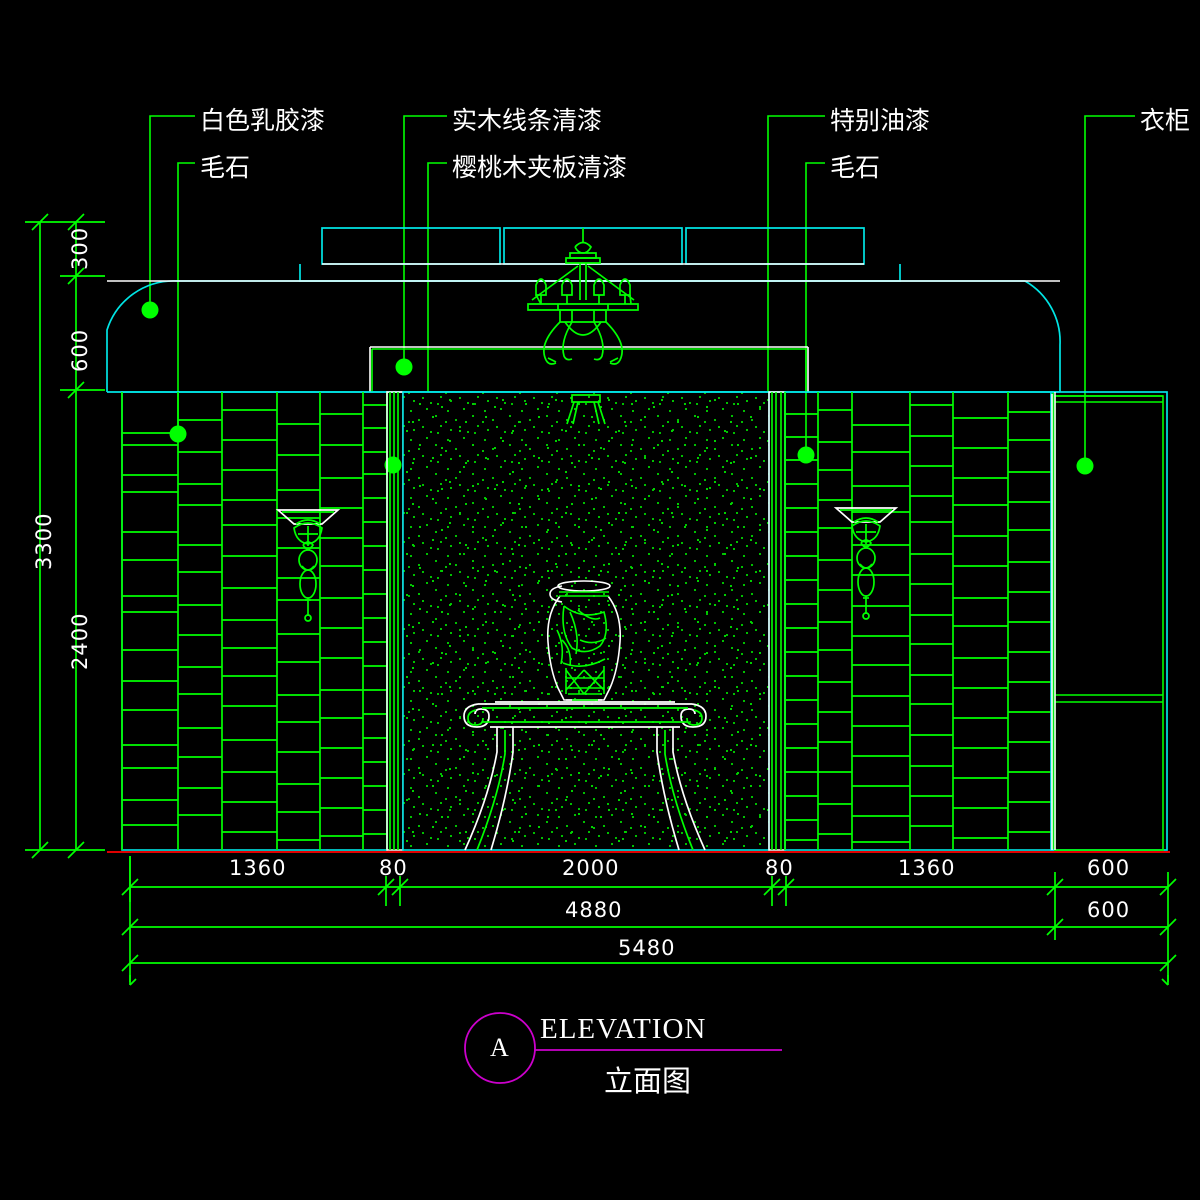  What do you see at coordinates (777, 621) in the screenshot?
I see `trim-right` at bounding box center [777, 621].